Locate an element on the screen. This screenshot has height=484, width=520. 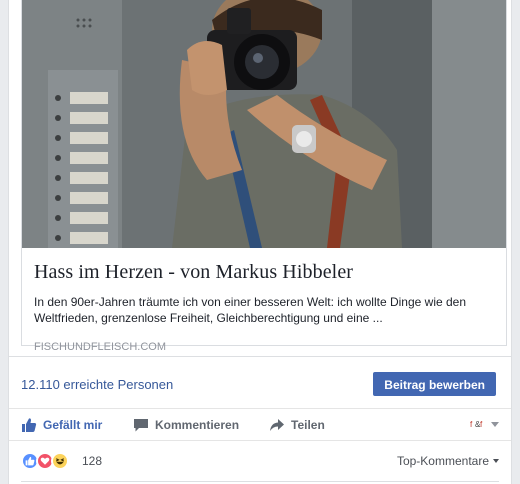
reactions-row: 128 Top-Kommentare is located at coordinates (260, 462).